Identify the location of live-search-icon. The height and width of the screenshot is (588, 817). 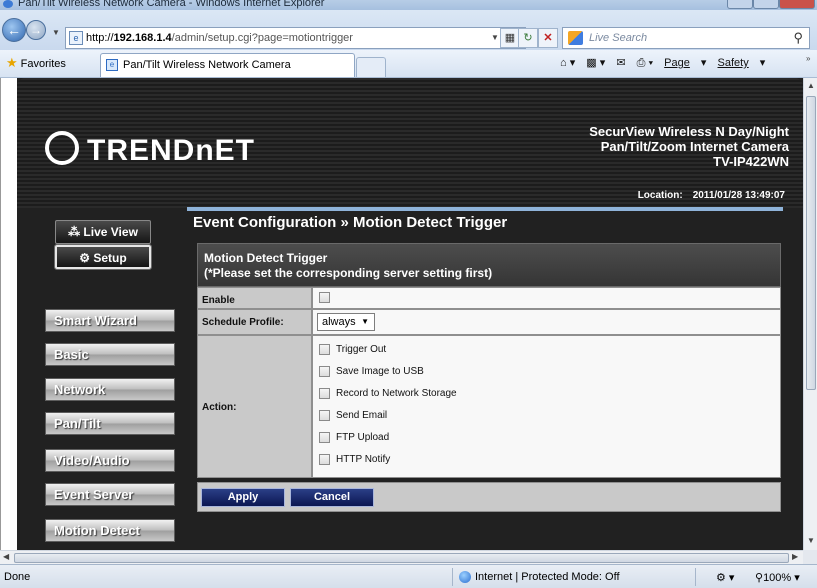
(575, 38).